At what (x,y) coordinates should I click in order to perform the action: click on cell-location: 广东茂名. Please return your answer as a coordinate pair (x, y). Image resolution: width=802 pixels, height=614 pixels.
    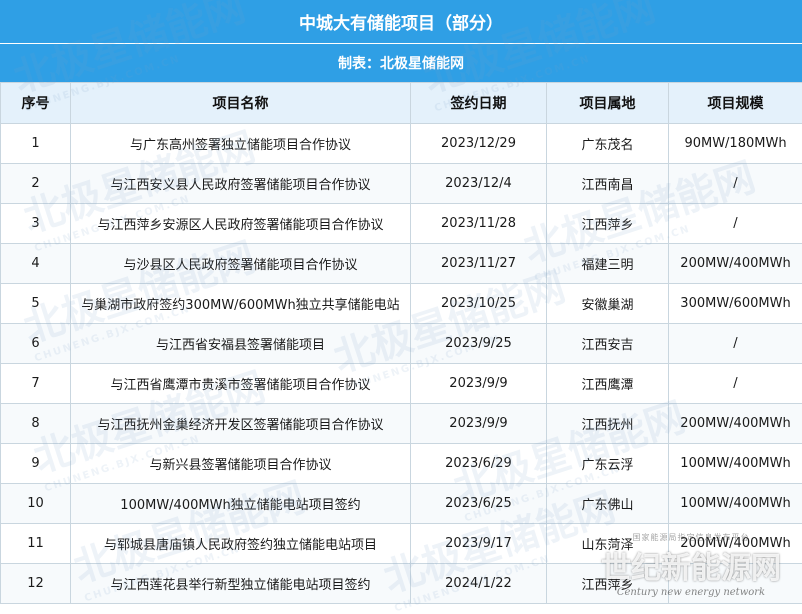
    Looking at the image, I should click on (608, 144).